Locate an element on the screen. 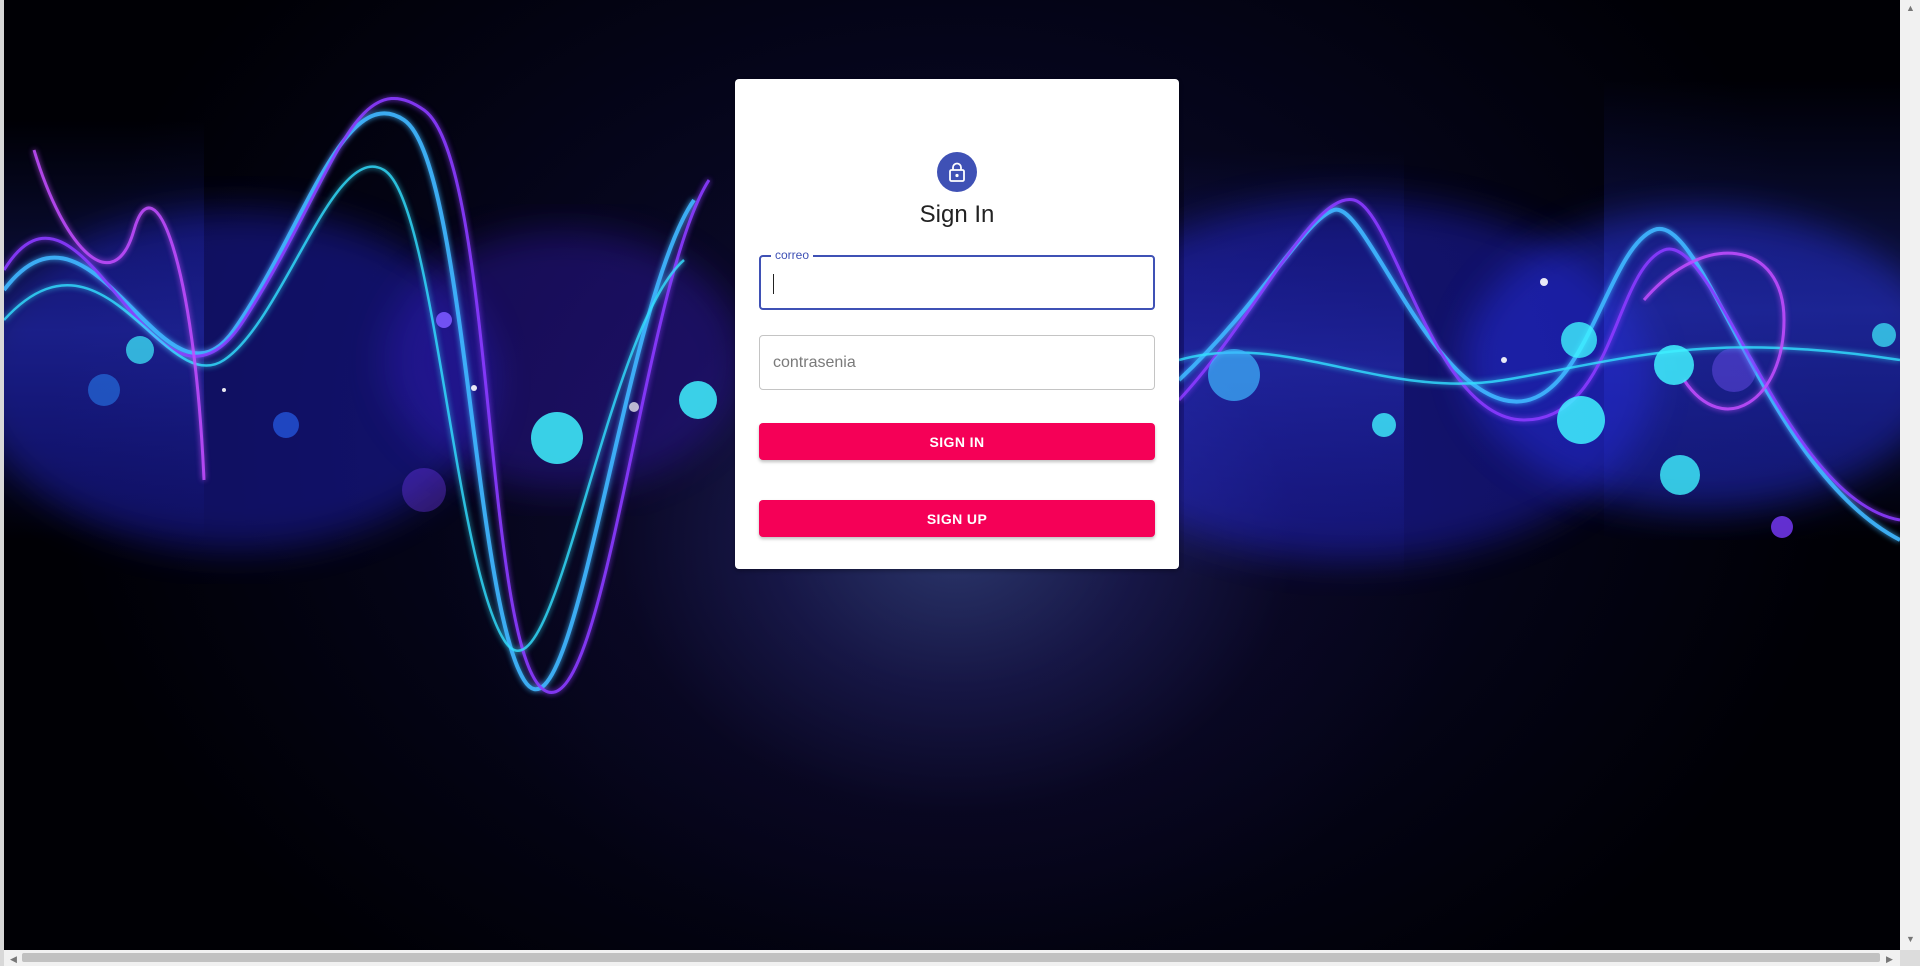 This screenshot has width=1920, height=966. email-input is located at coordinates (957, 282).